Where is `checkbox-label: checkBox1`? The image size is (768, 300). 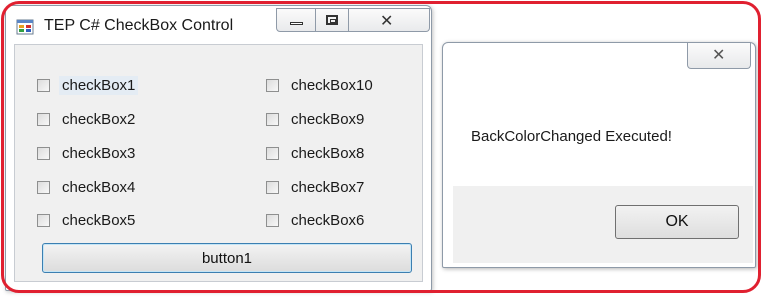 checkbox-label: checkBox1 is located at coordinates (99, 85).